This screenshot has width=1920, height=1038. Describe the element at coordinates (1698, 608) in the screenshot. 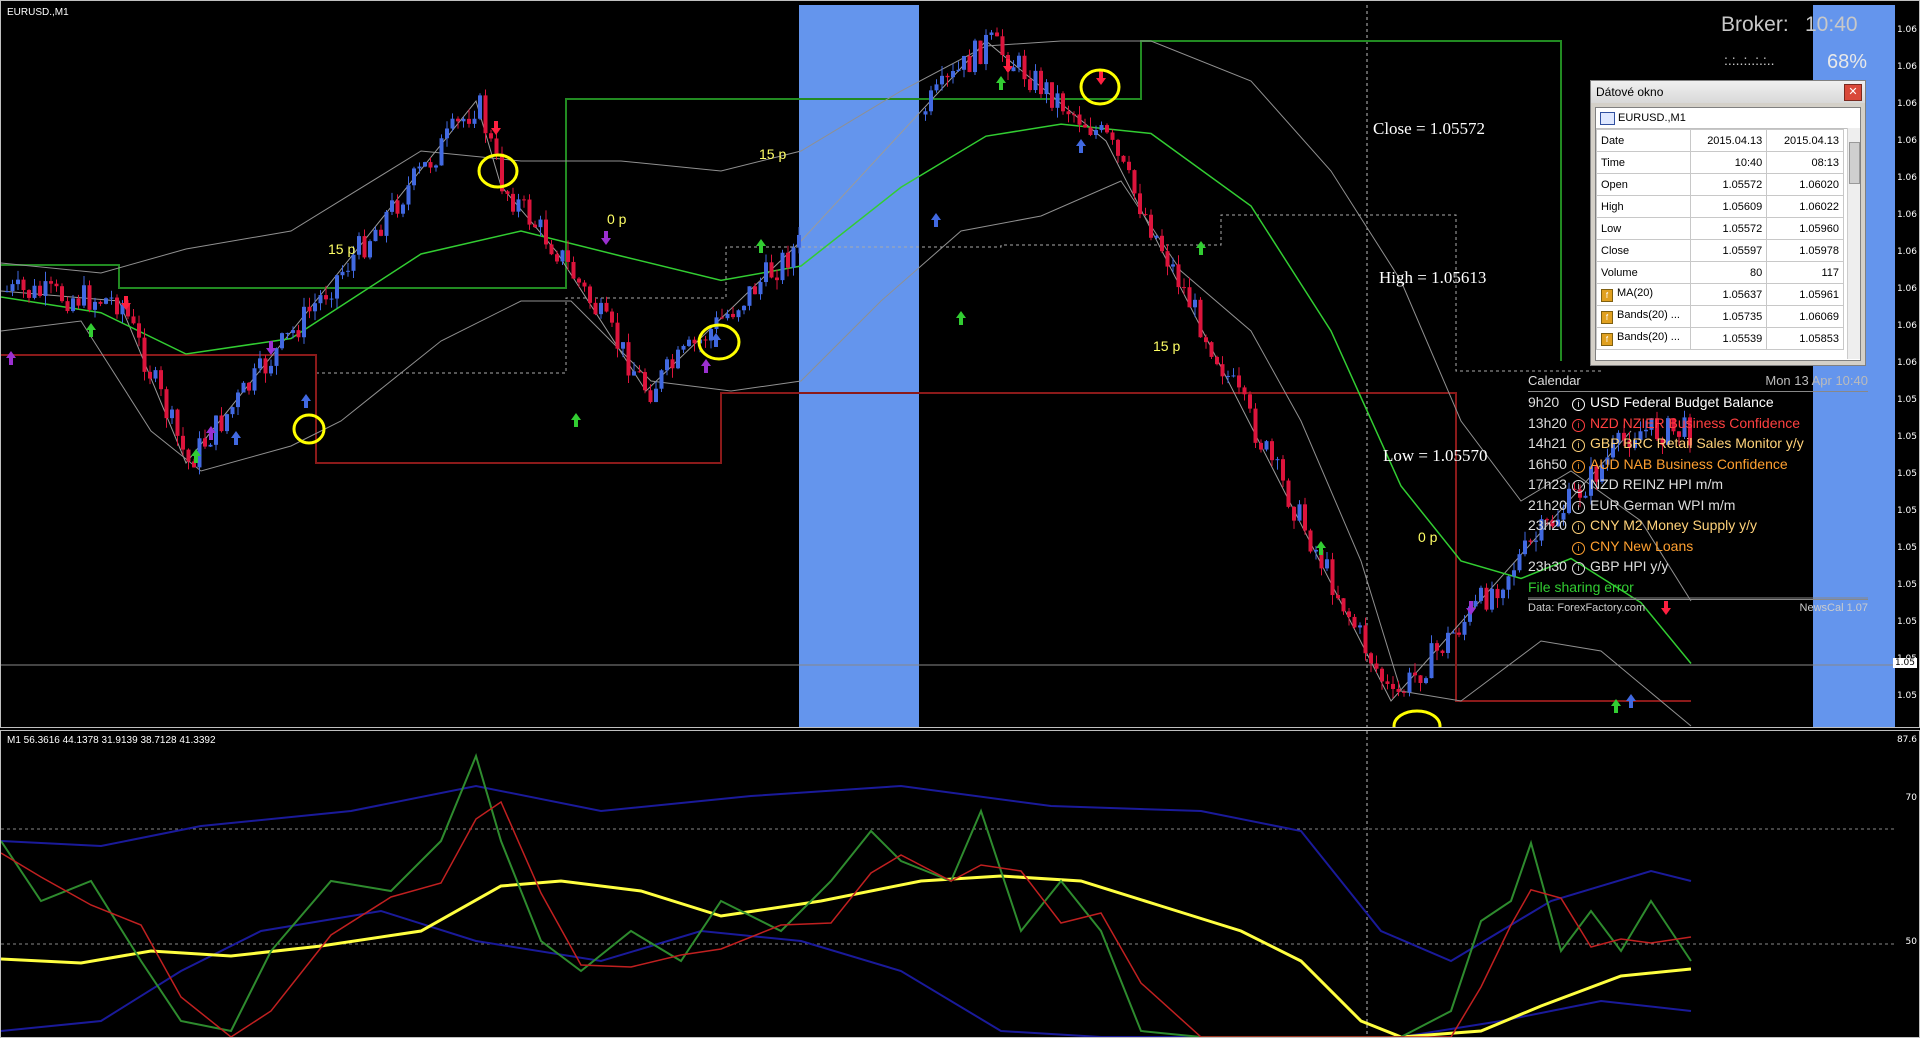

I see `calendar-footer: Data: ForexFactory.com NewsCal 1.07` at that location.